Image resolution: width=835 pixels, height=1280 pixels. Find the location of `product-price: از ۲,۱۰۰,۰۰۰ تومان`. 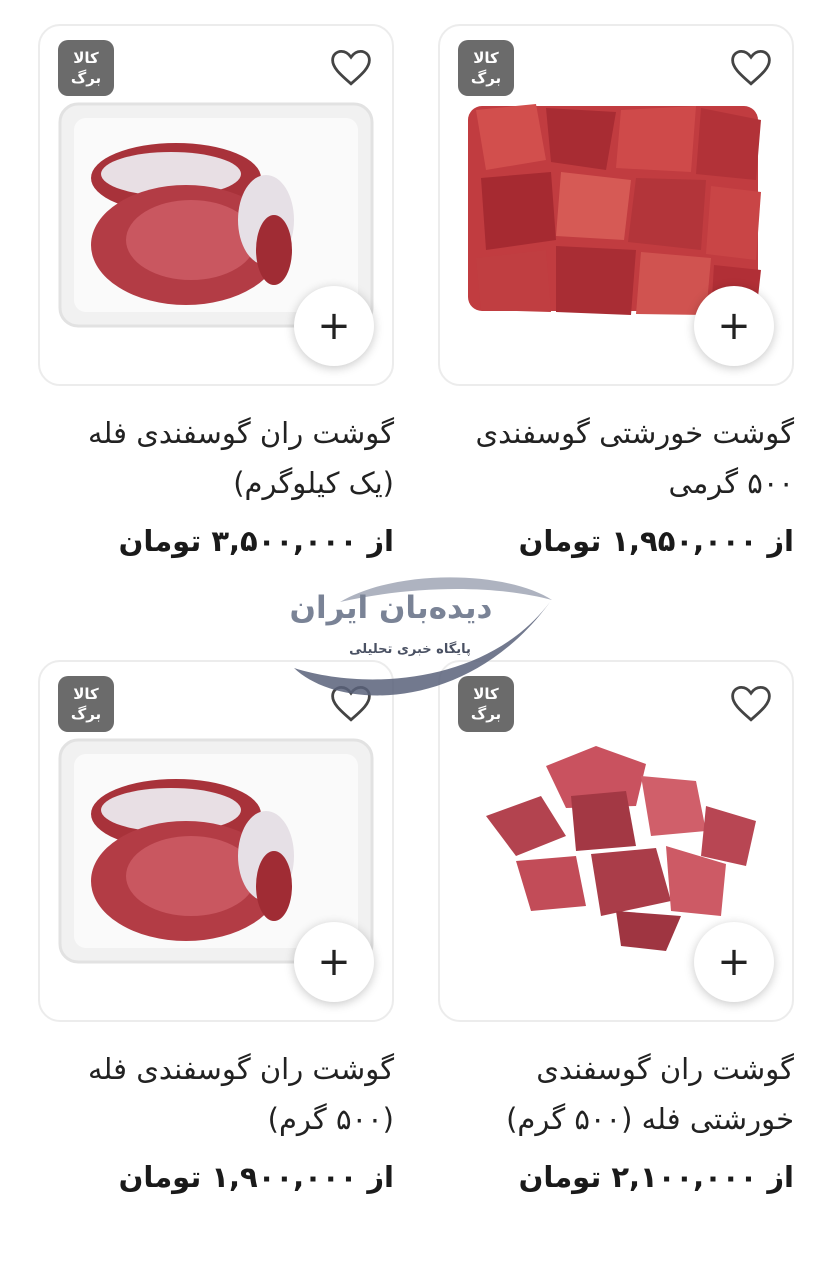

product-price: از ۲,۱۰۰,۰۰۰ تومان is located at coordinates (656, 1177).